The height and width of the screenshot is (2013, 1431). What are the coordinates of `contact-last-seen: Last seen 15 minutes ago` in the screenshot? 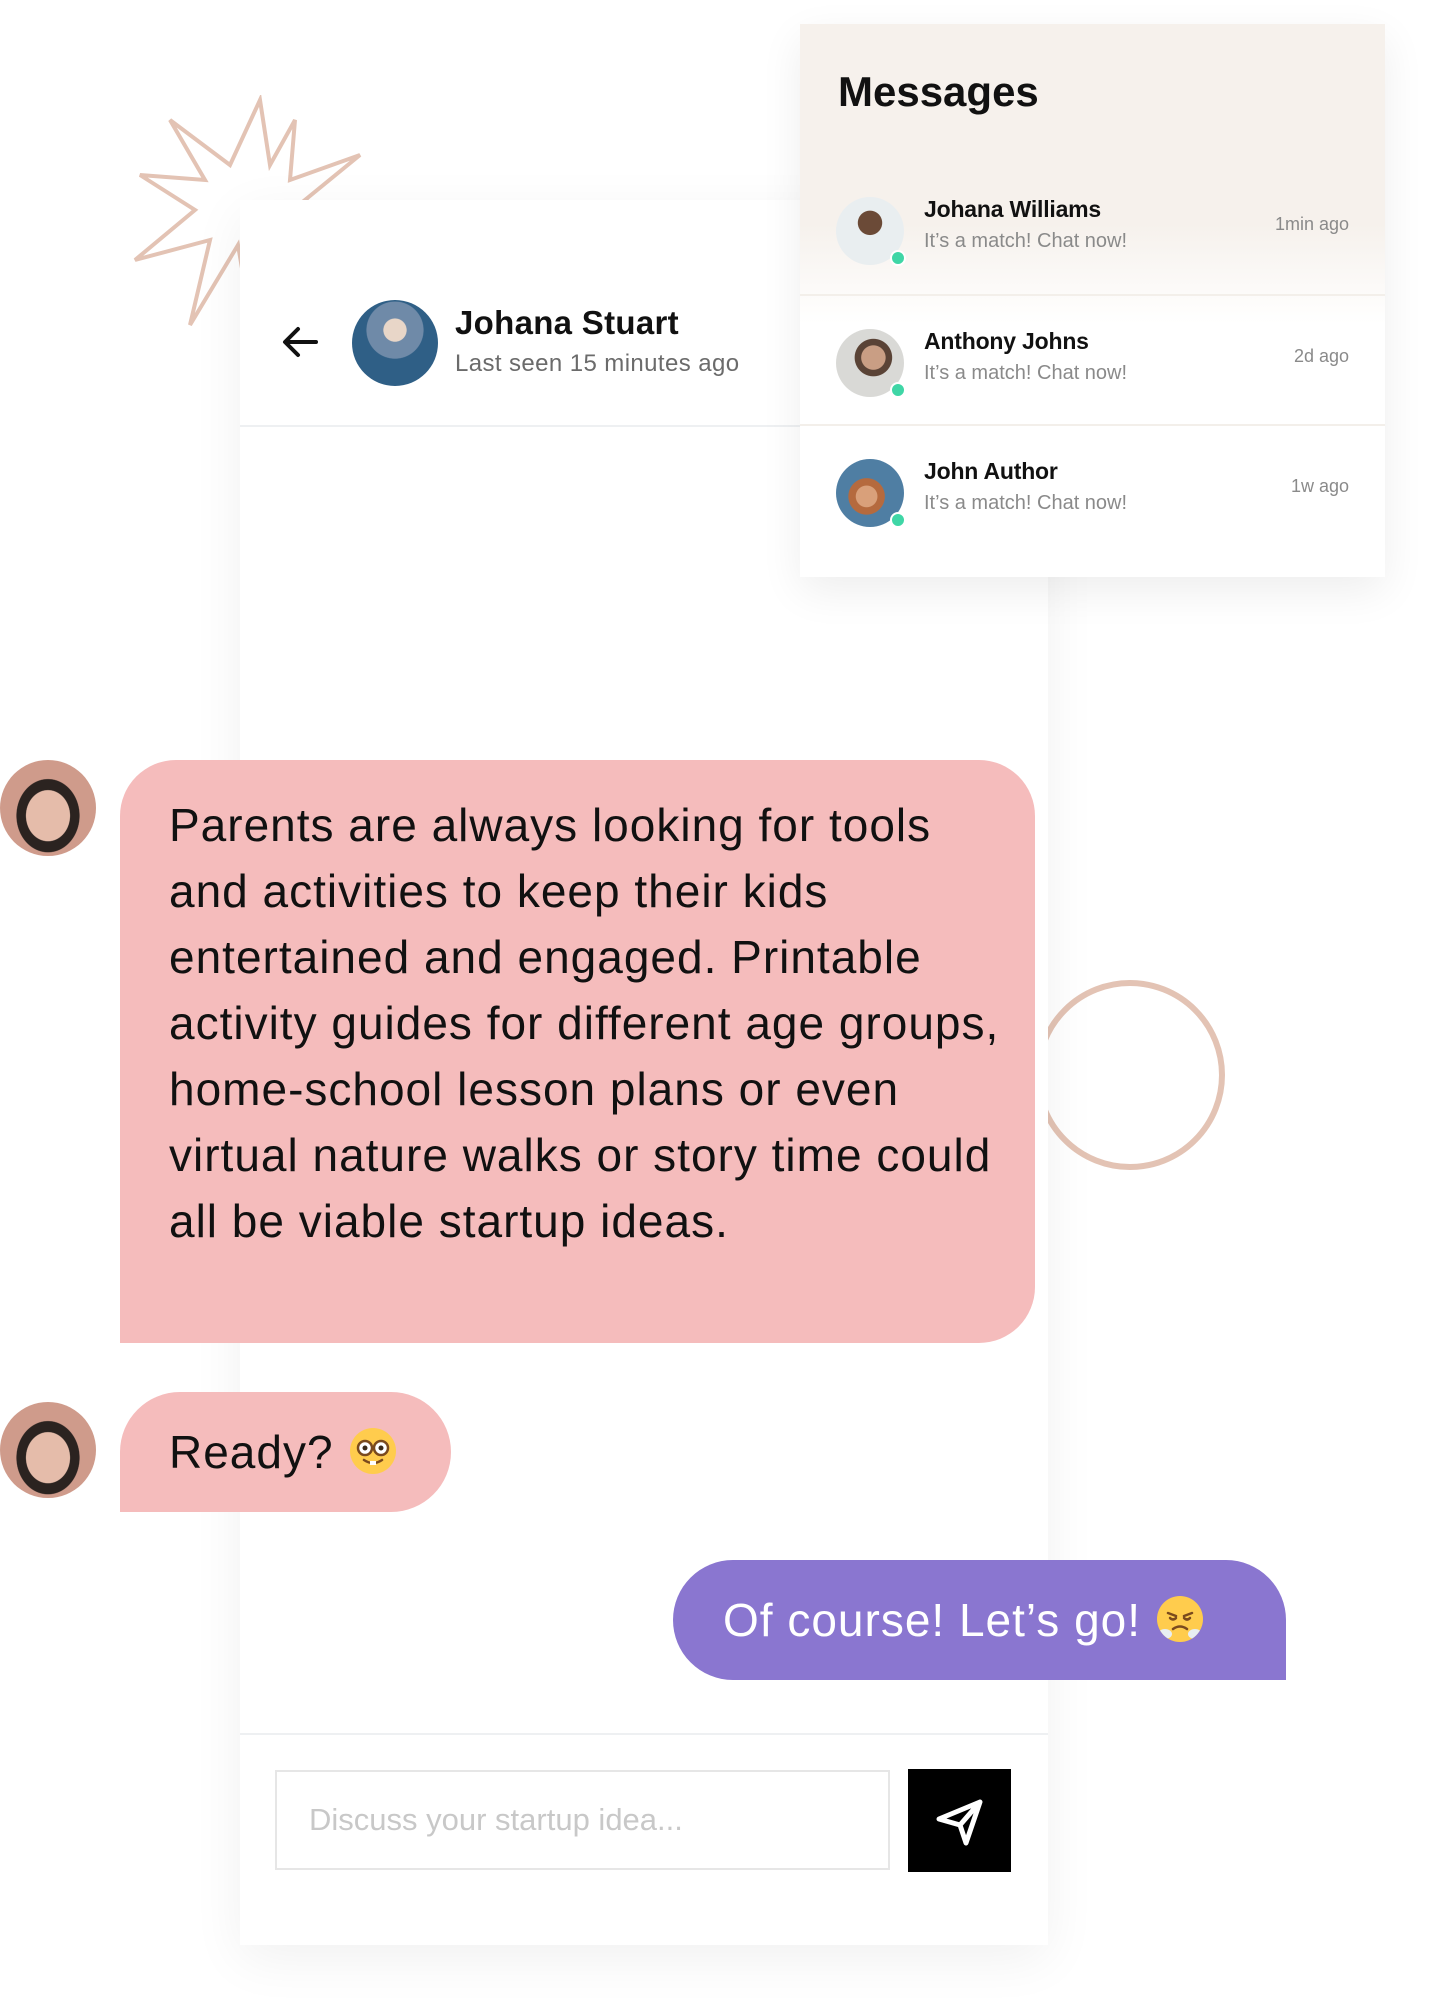 It's located at (597, 363).